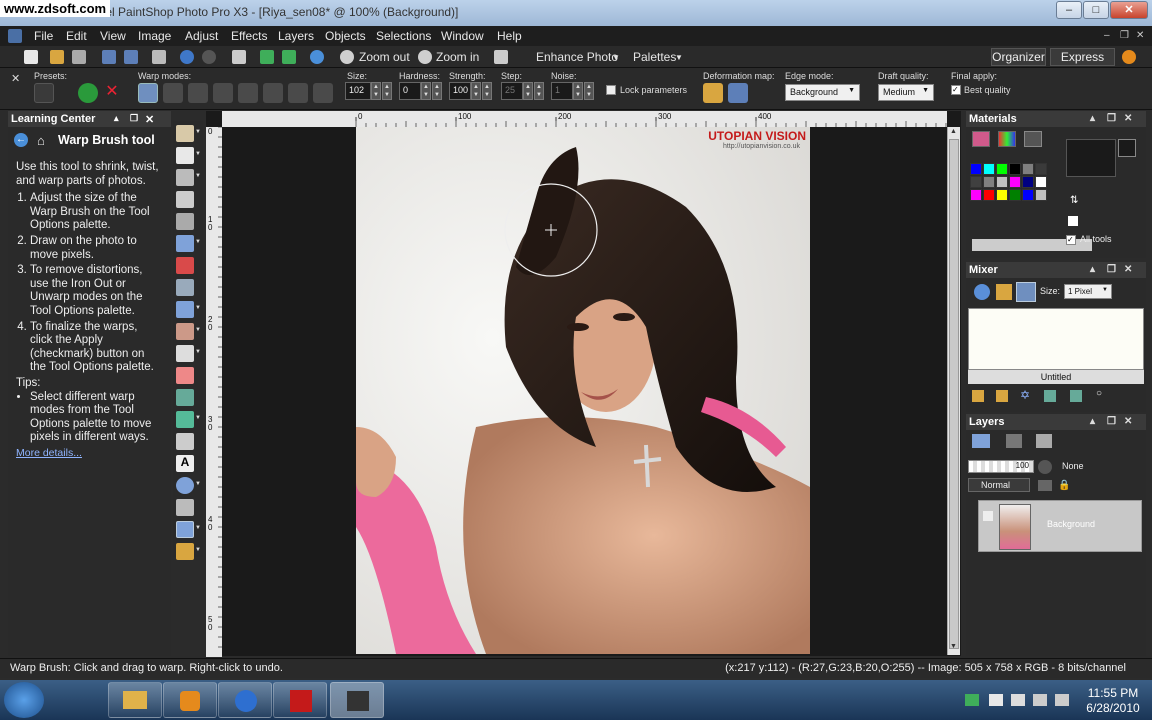 The width and height of the screenshot is (1152, 720). Describe the element at coordinates (1001, 466) in the screenshot. I see `opacity-field: 100` at that location.